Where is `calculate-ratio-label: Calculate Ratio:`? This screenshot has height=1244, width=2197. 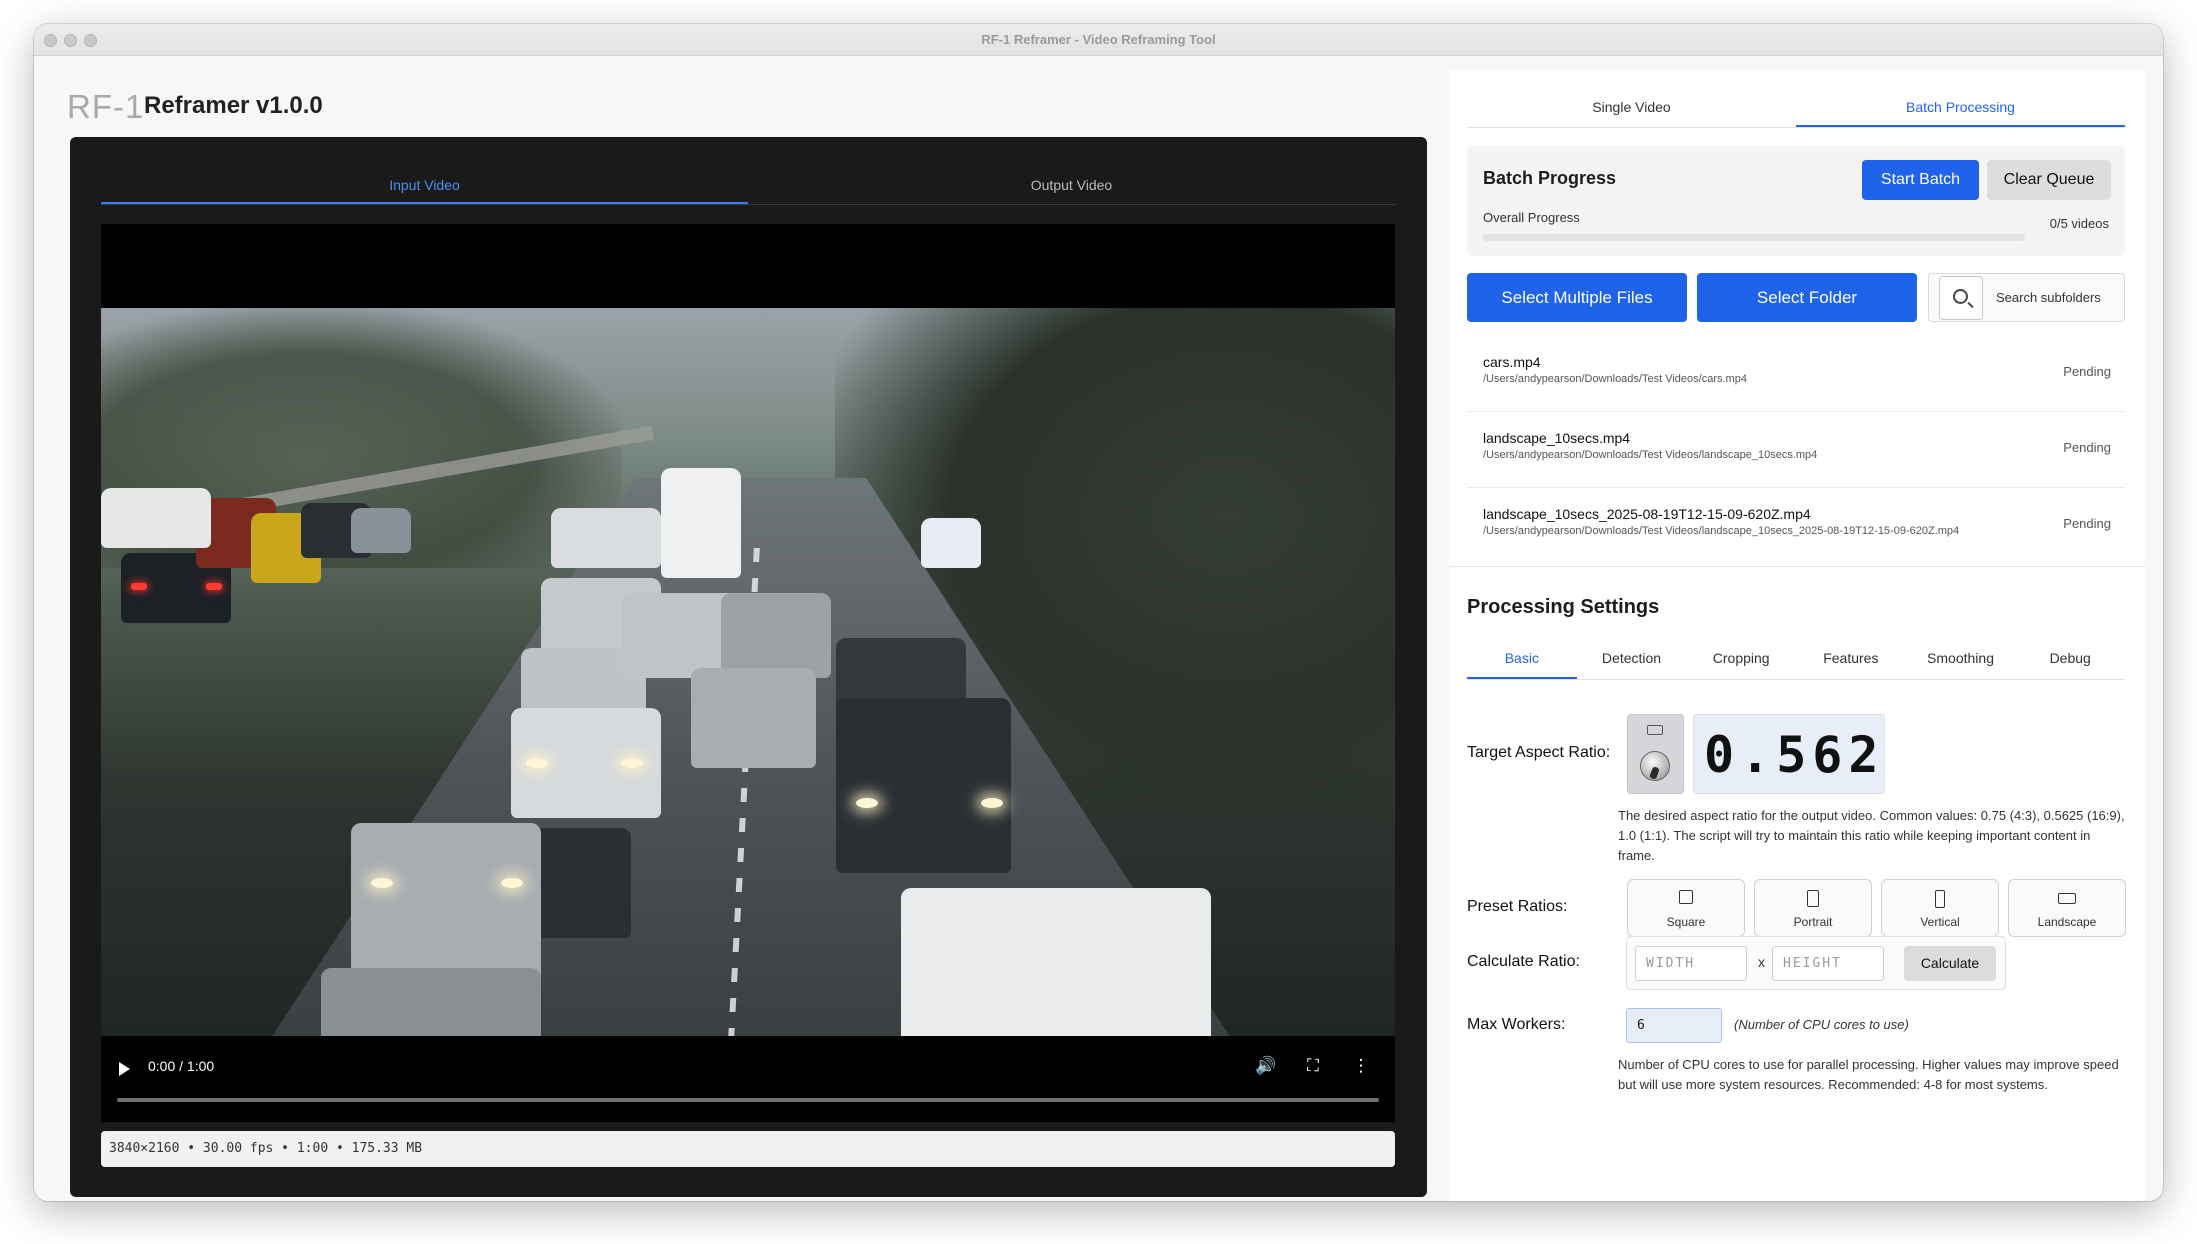
calculate-ratio-label: Calculate Ratio: is located at coordinates (1523, 961).